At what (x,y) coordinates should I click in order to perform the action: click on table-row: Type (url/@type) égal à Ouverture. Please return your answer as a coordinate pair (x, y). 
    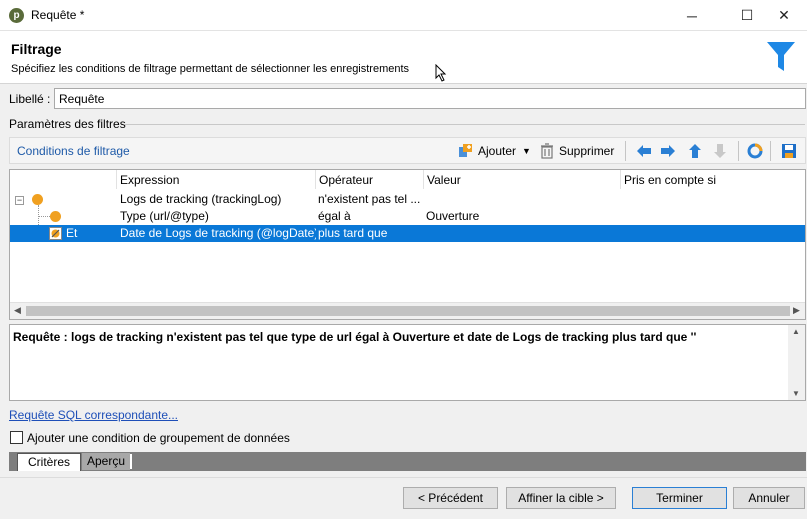
    Looking at the image, I should click on (407, 216).